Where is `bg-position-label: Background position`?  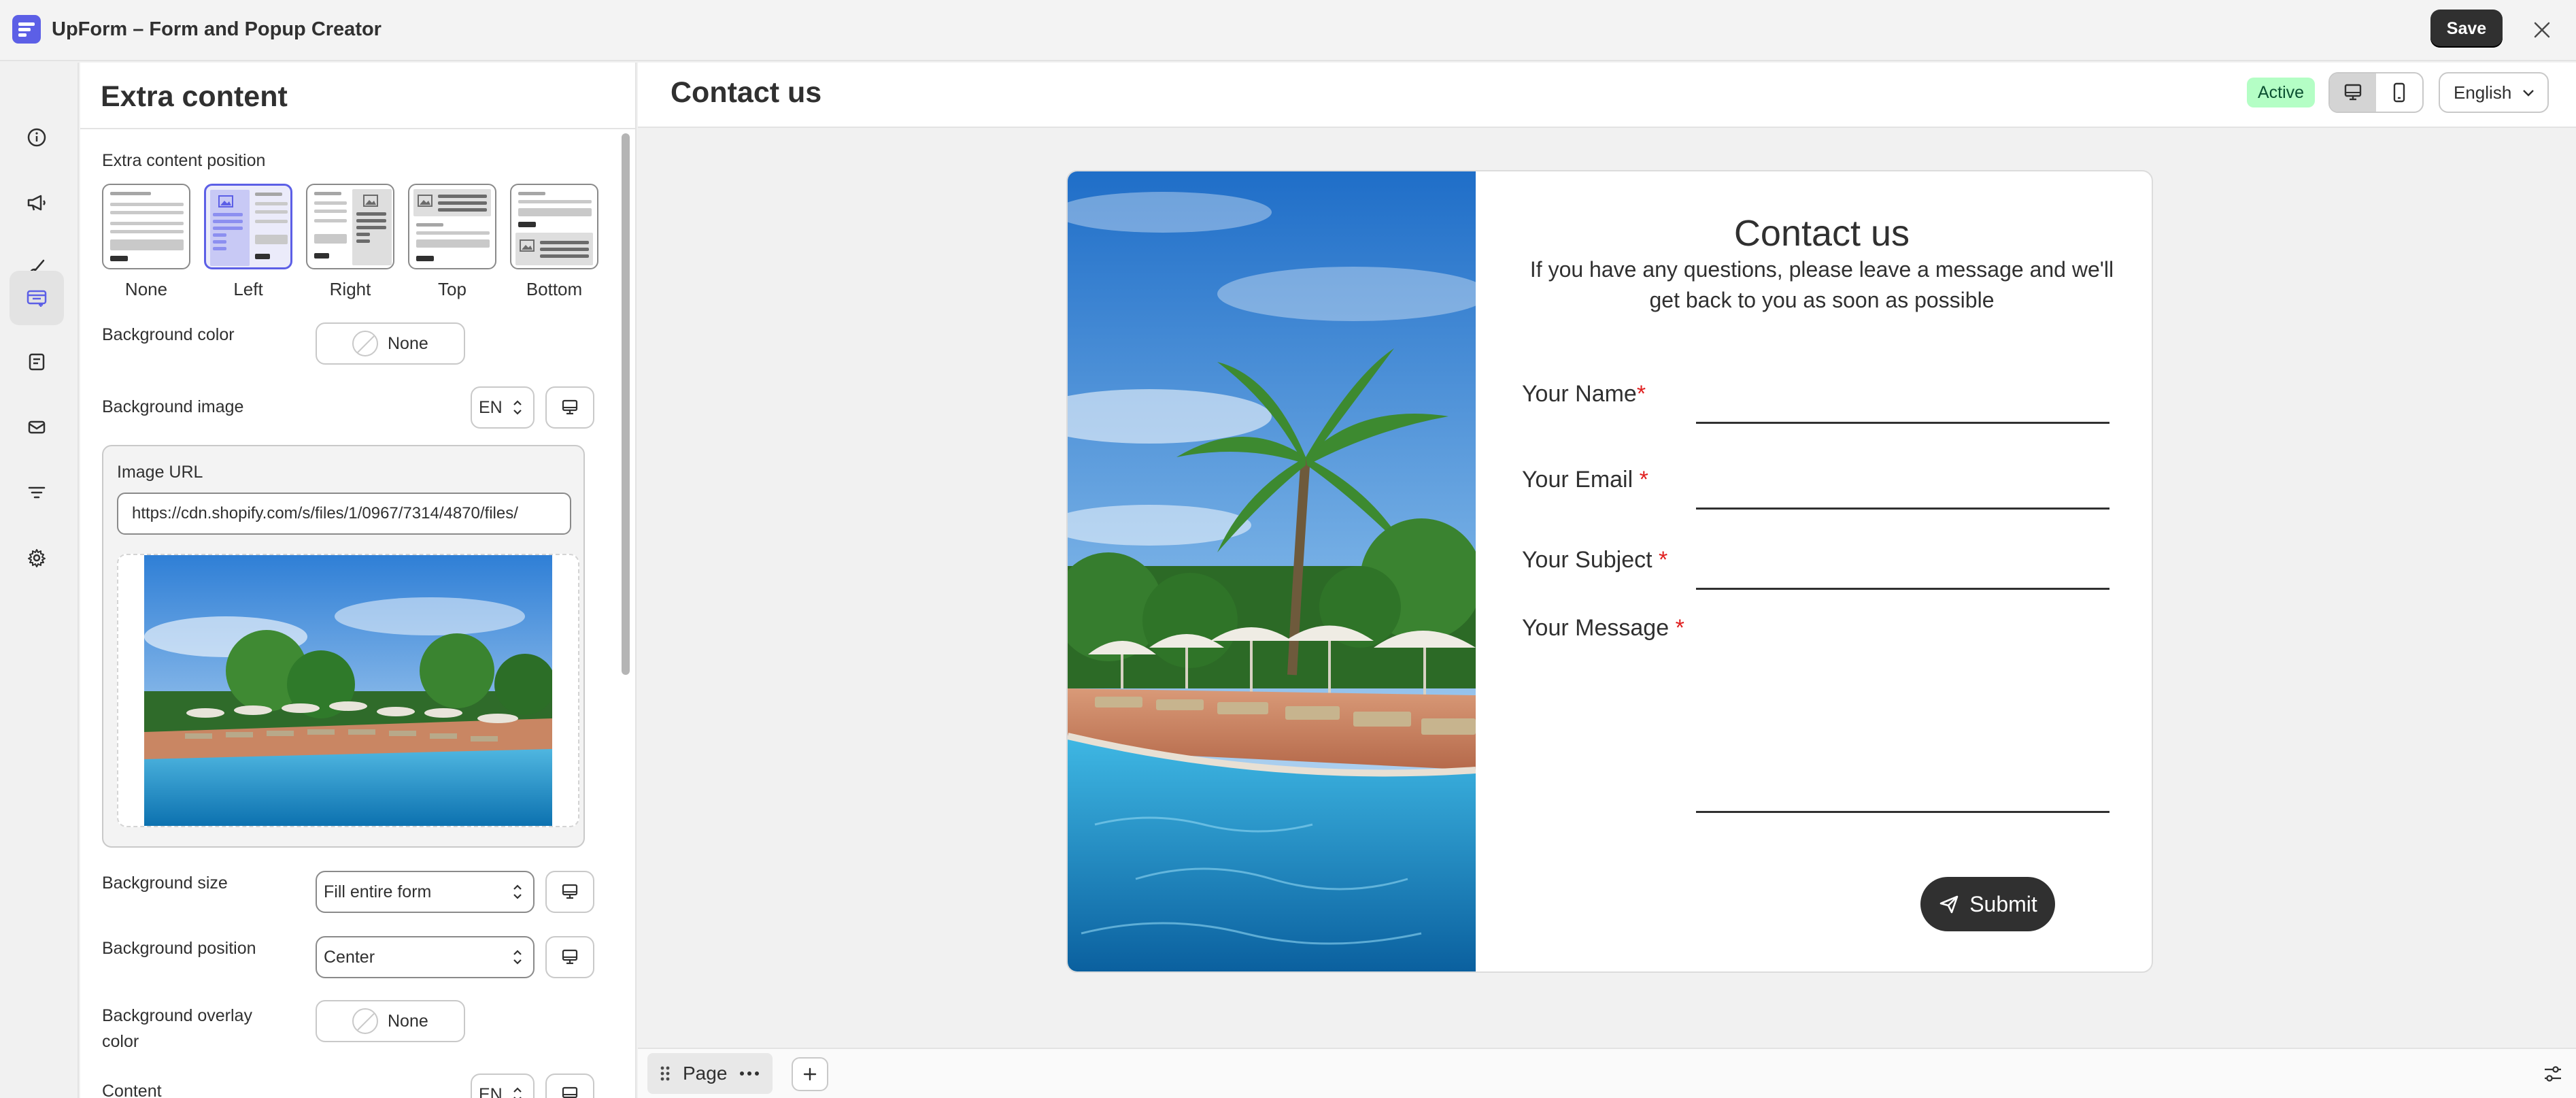 bg-position-label: Background position is located at coordinates (179, 948).